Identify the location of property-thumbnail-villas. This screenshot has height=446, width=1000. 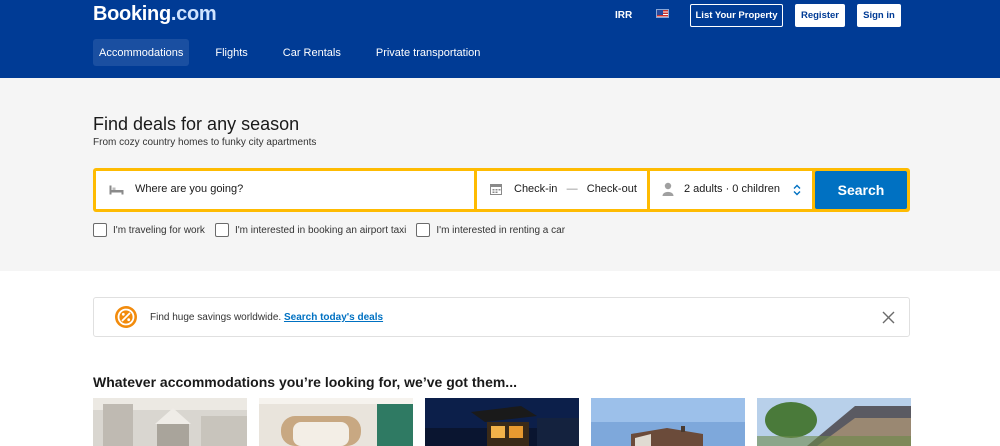
(668, 422).